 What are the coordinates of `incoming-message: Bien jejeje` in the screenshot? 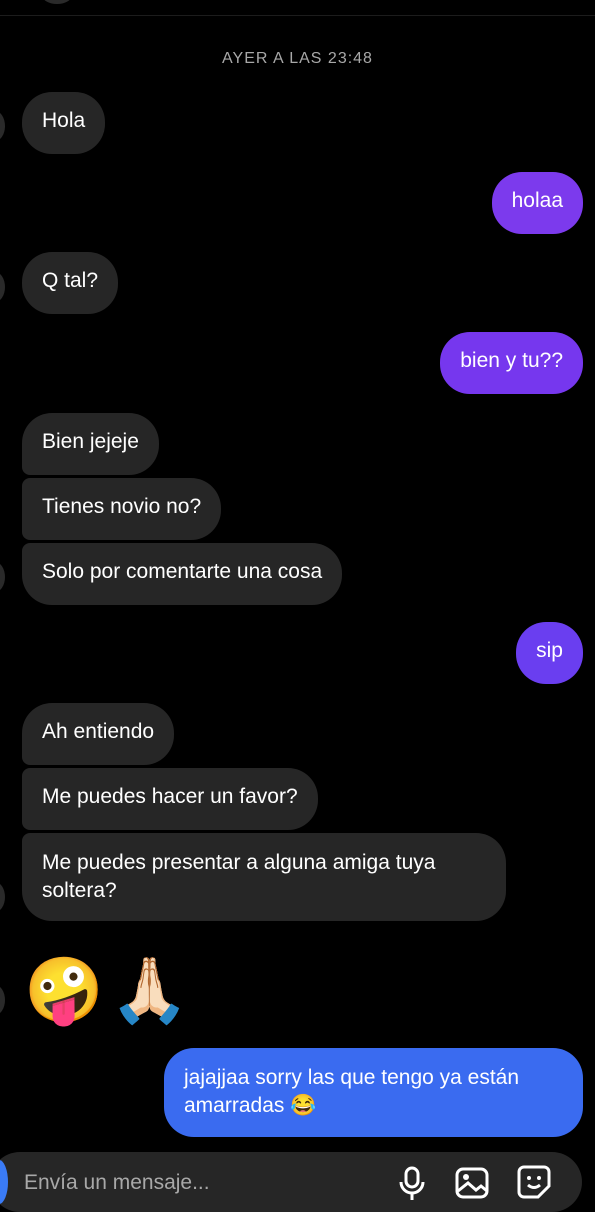 It's located at (90, 444).